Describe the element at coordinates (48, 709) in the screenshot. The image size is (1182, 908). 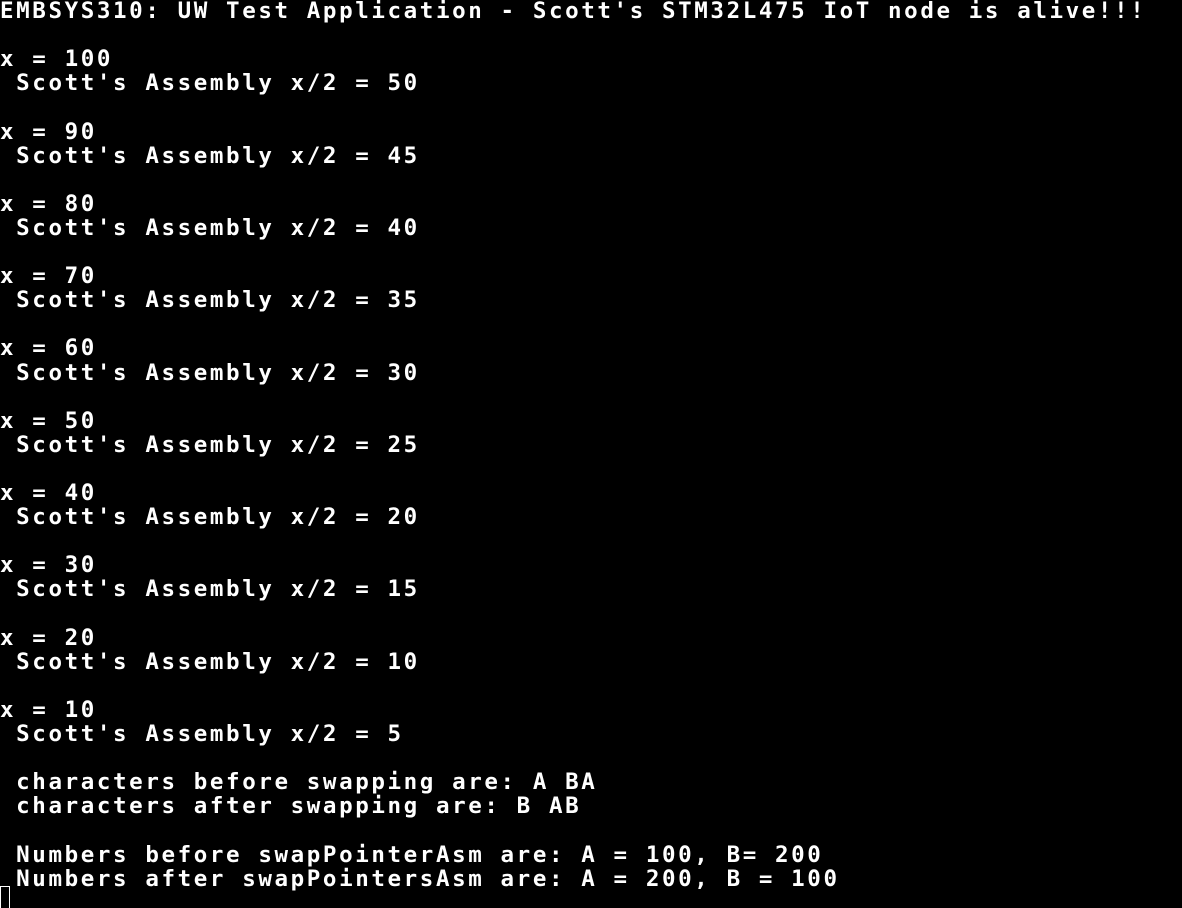
I see `terminal-line: x = 10` at that location.